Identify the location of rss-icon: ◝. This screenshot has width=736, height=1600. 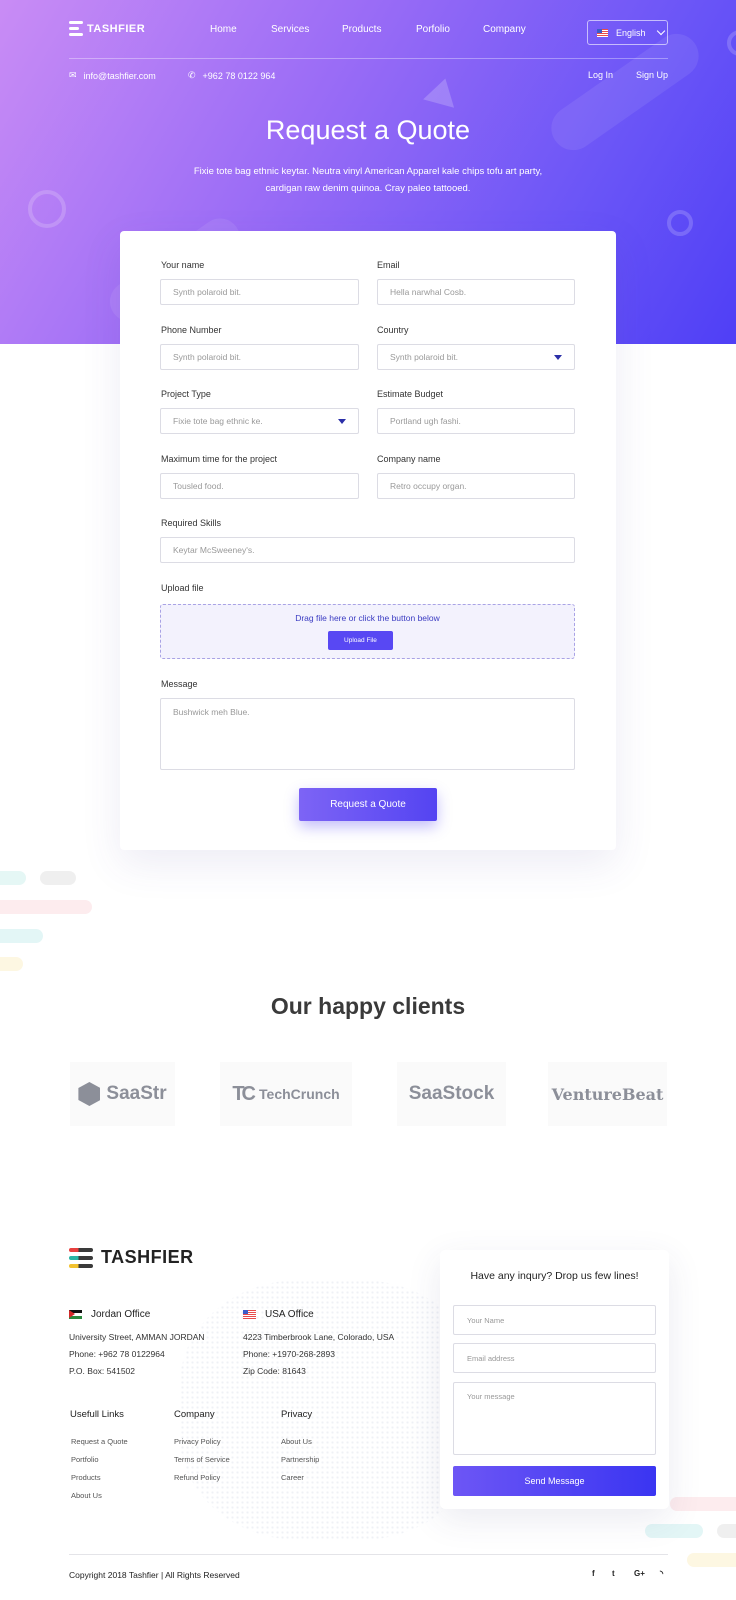
(661, 1573).